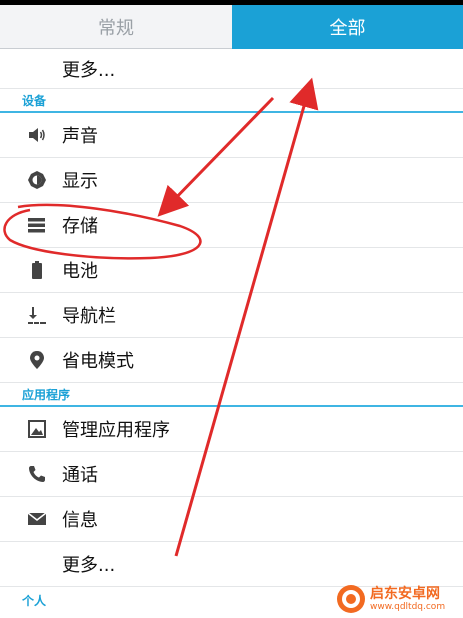  What do you see at coordinates (89, 316) in the screenshot?
I see `navbar-label: 导航栏` at bounding box center [89, 316].